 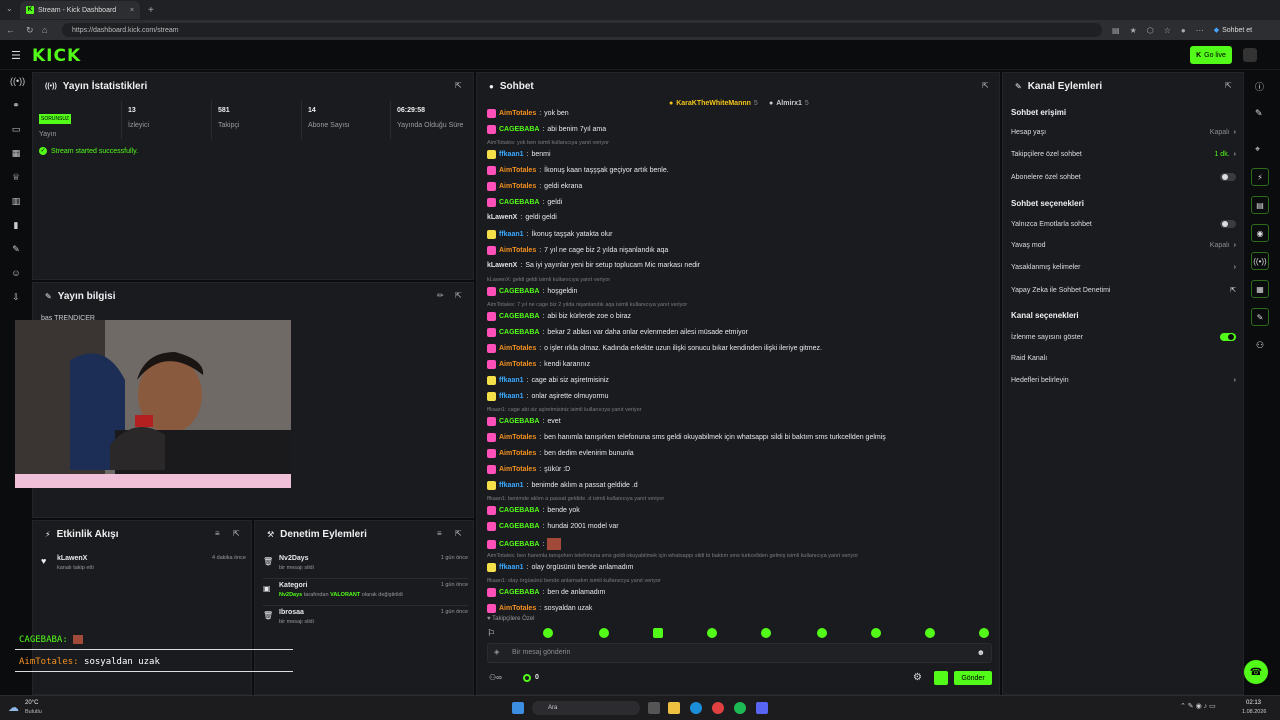 What do you see at coordinates (1116, 30) in the screenshot?
I see `reader-icon: ▤` at bounding box center [1116, 30].